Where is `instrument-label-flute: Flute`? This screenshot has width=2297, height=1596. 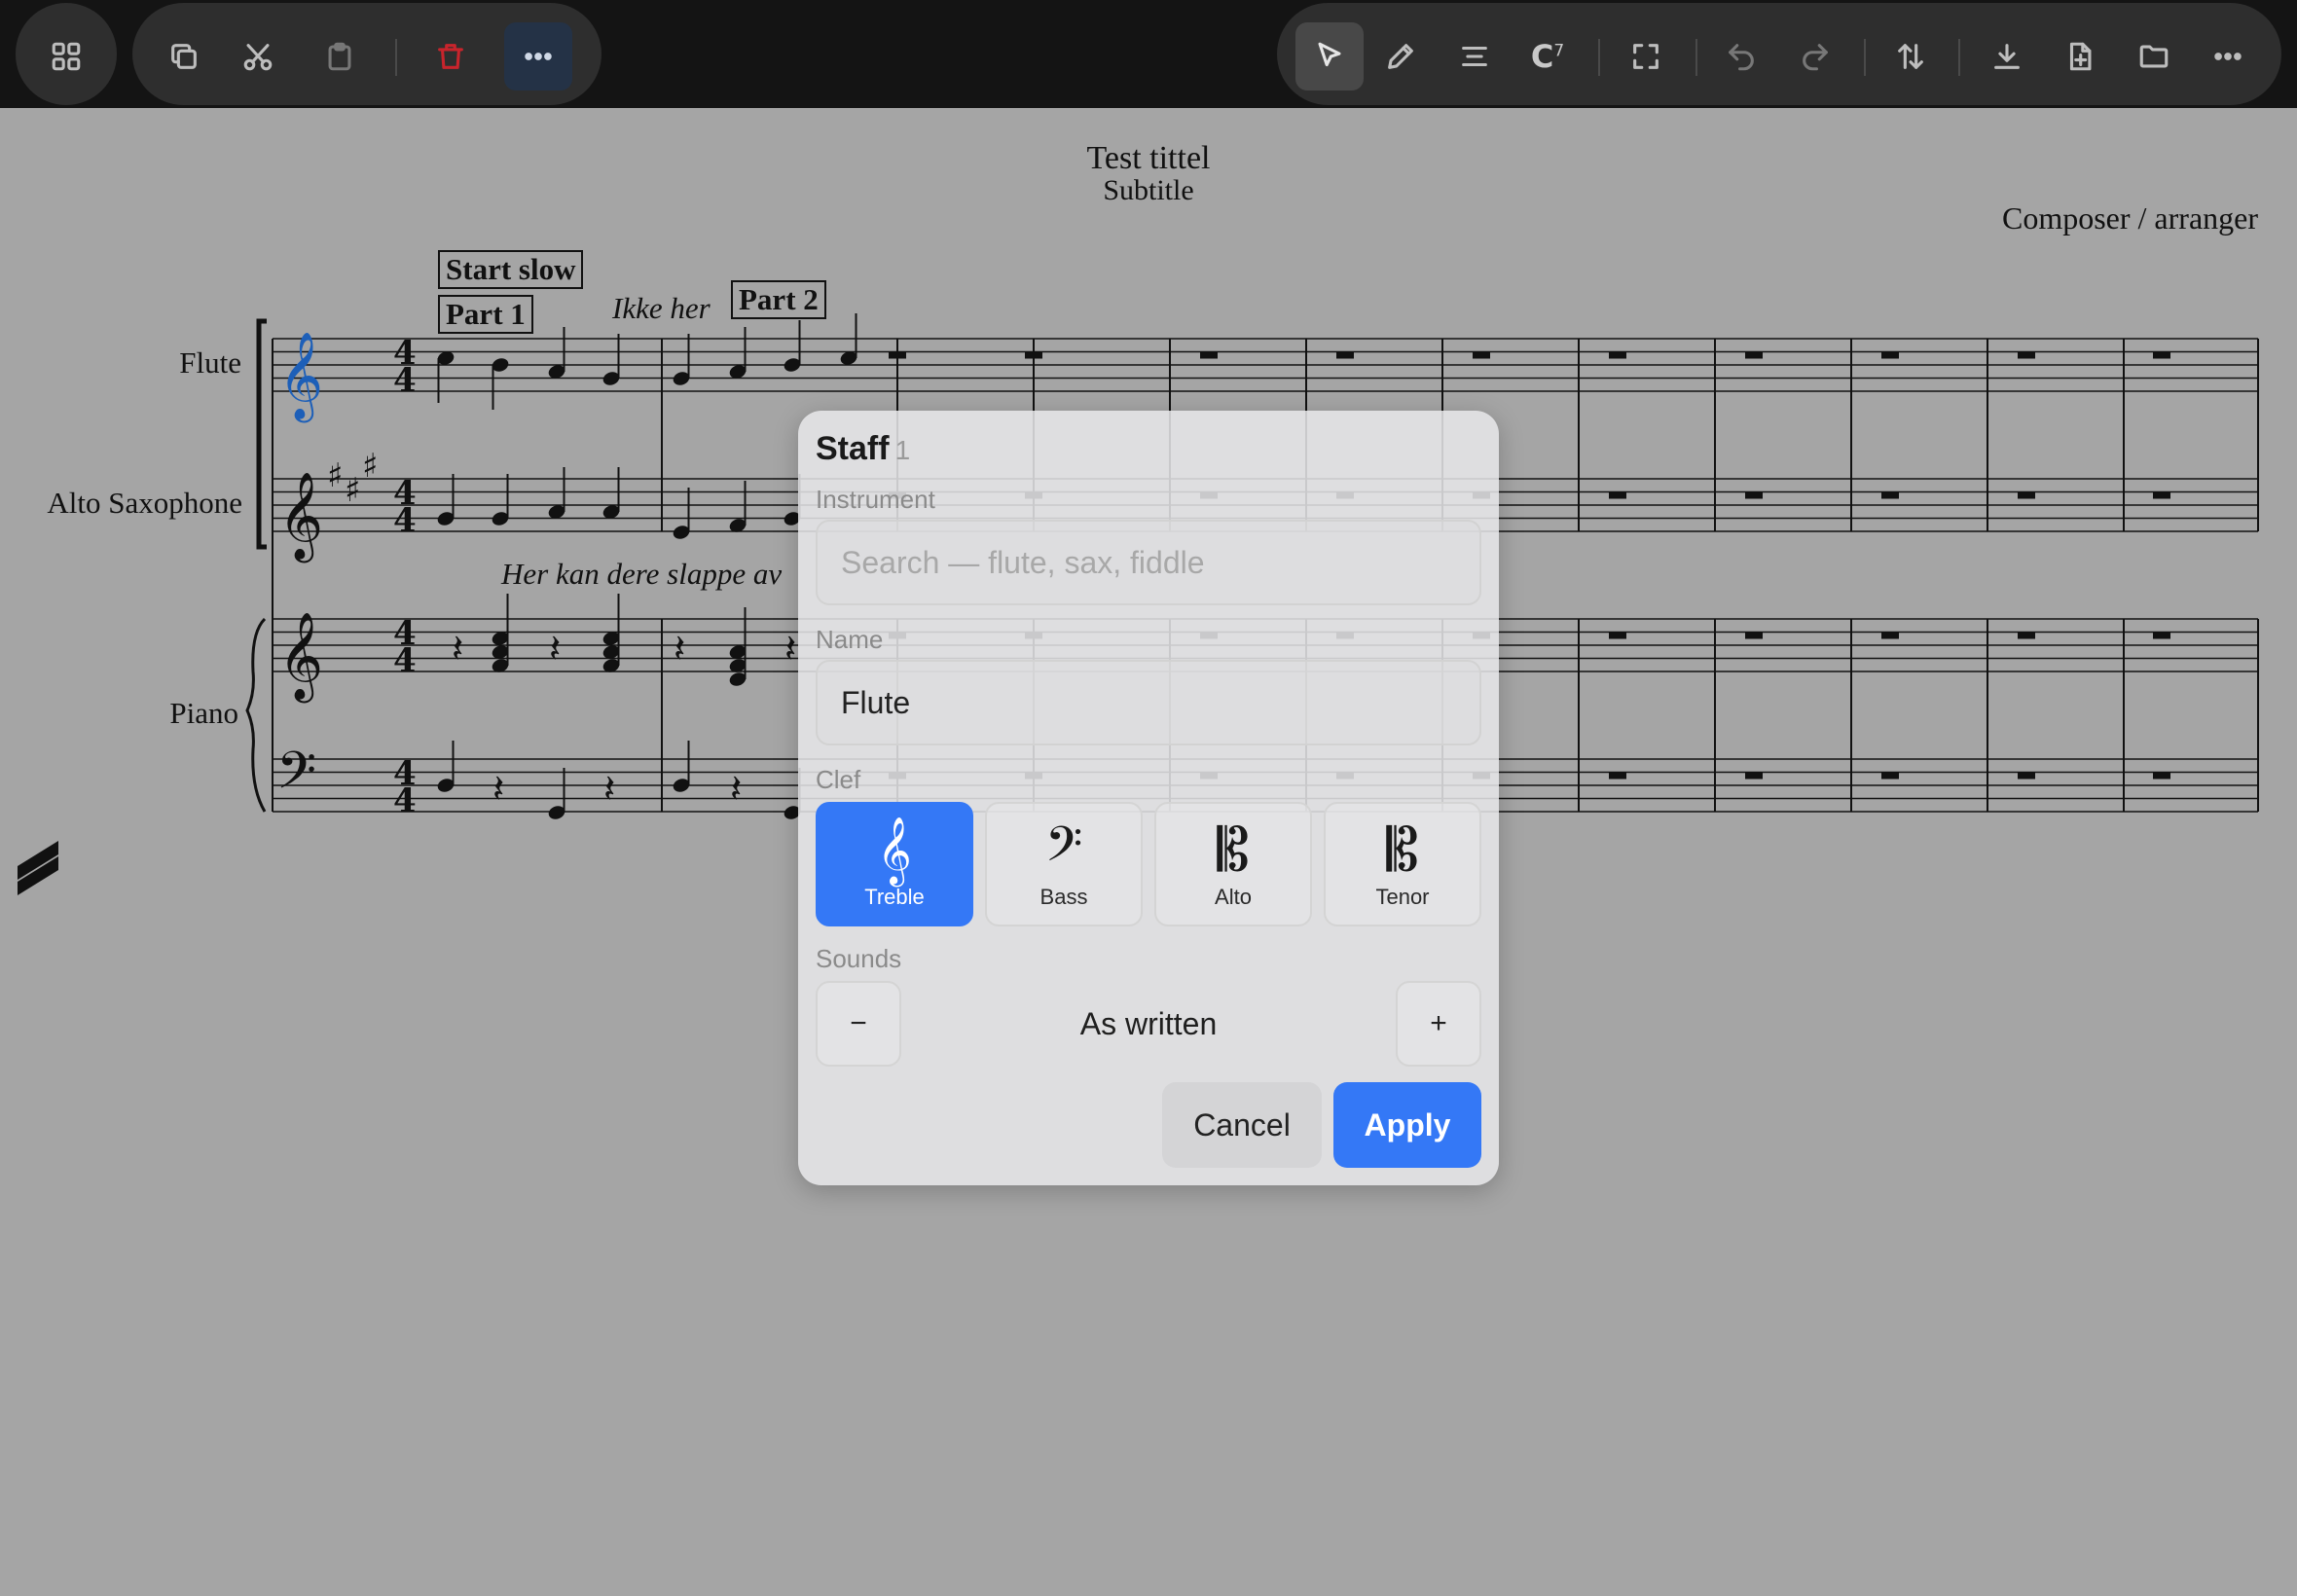 instrument-label-flute: Flute is located at coordinates (210, 363).